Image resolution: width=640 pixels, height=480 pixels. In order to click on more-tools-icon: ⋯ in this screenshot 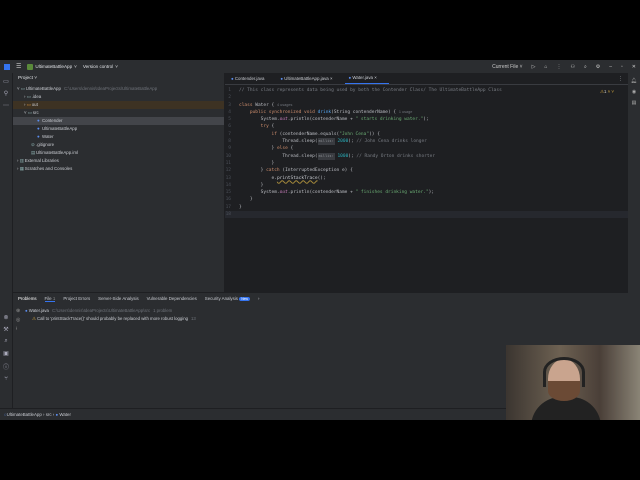, I will do `click(6, 105)`.